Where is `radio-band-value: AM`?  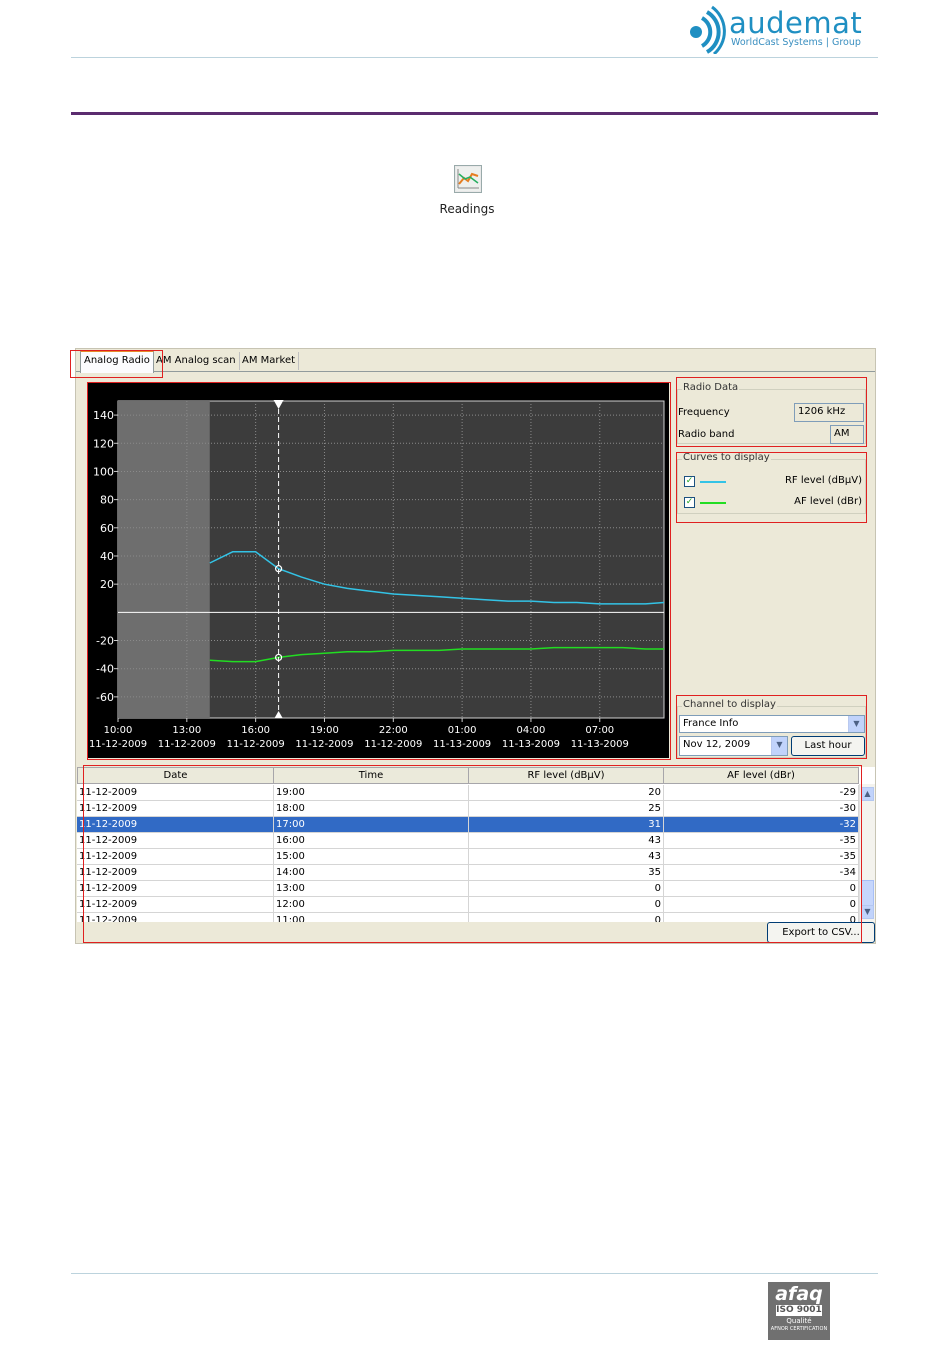 radio-band-value: AM is located at coordinates (847, 434).